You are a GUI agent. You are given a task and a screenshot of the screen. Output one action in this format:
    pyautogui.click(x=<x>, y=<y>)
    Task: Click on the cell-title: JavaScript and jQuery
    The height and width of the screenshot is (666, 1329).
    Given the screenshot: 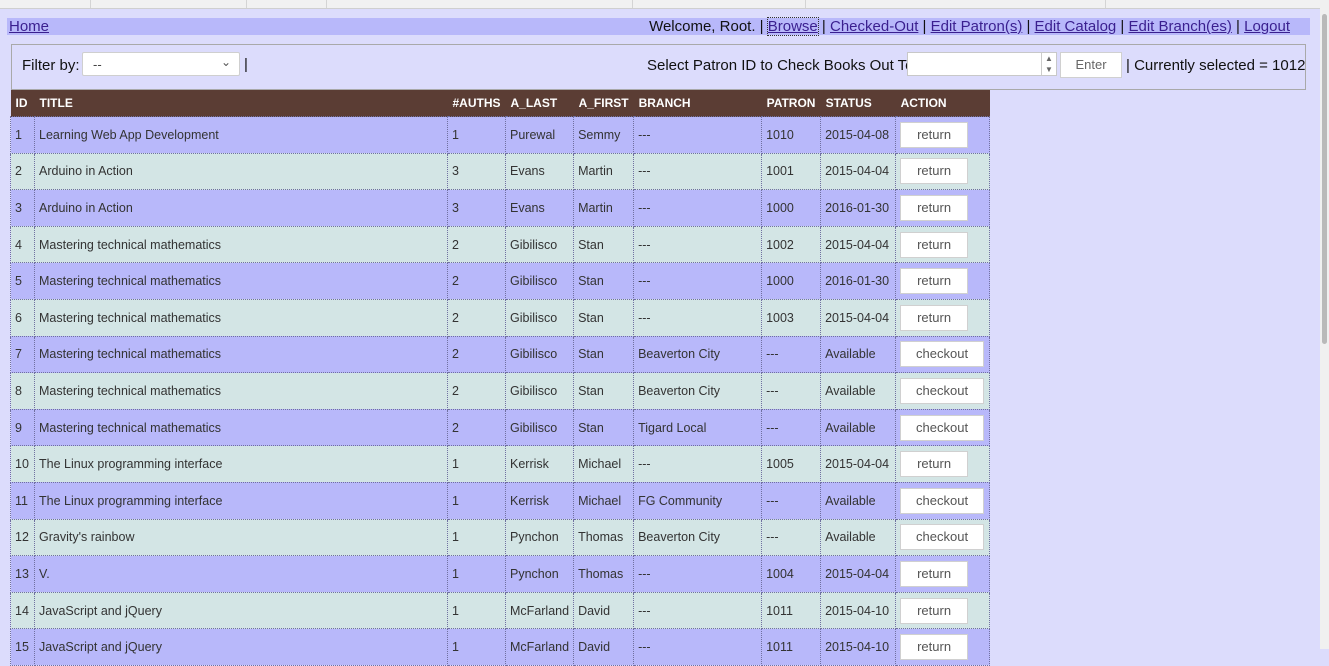 What is the action you would take?
    pyautogui.click(x=241, y=610)
    